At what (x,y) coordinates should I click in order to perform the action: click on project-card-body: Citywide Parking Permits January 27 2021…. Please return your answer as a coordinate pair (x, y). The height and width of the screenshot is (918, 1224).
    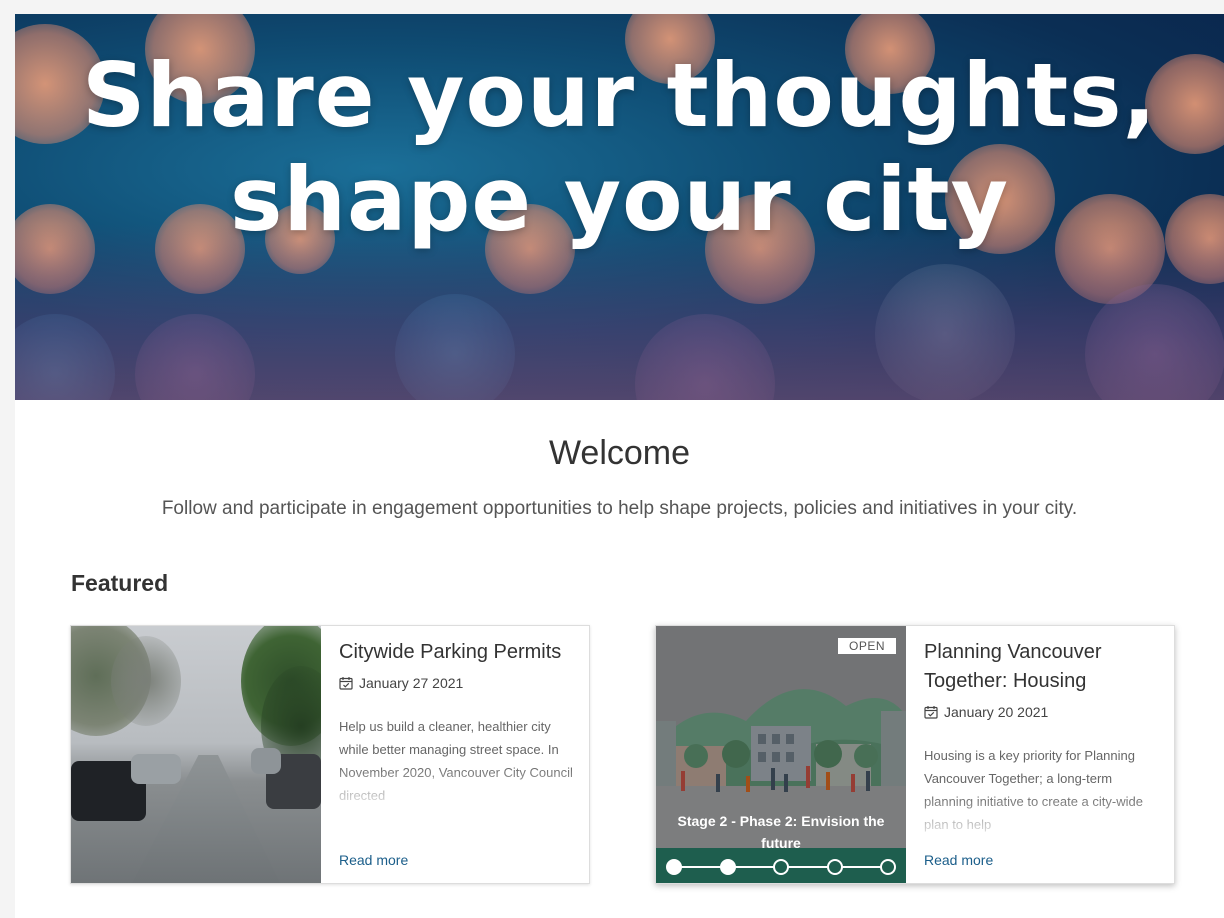
    Looking at the image, I should click on (457, 722).